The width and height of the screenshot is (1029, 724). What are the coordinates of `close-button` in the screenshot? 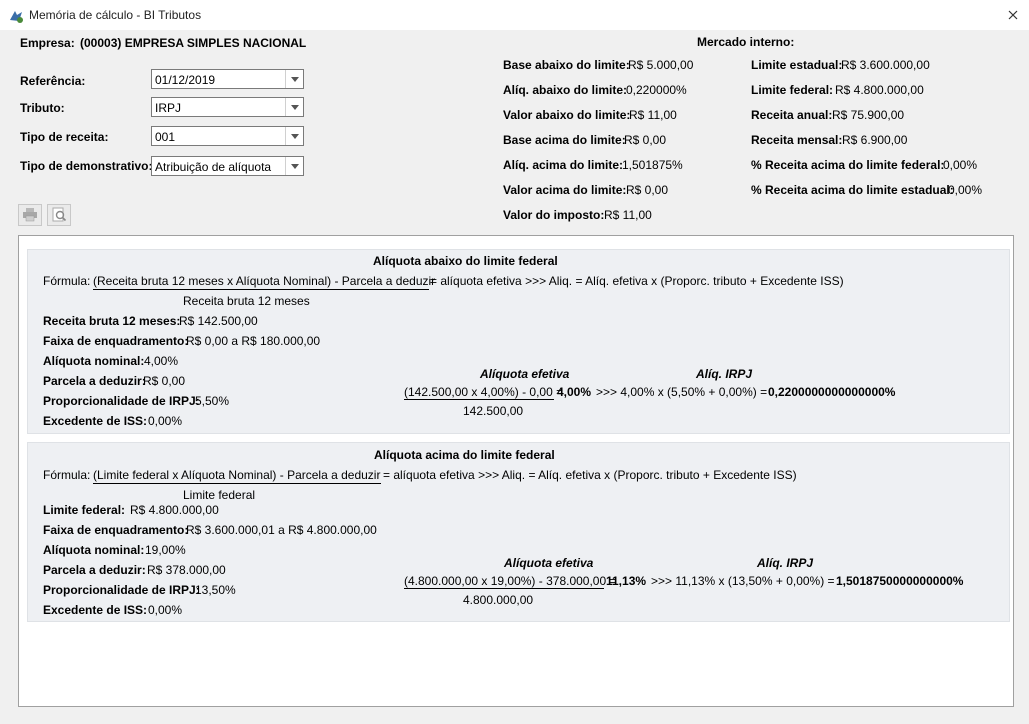 It's located at (1013, 15).